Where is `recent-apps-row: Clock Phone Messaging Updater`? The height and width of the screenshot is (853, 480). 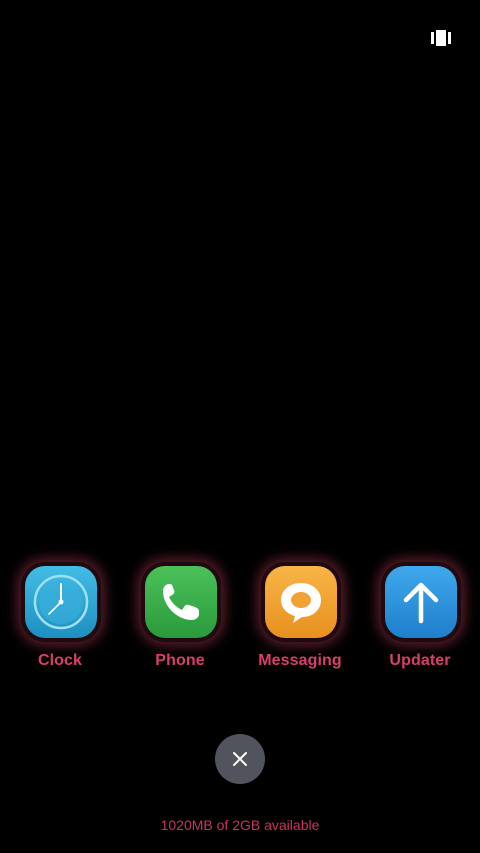 recent-apps-row: Clock Phone Messaging Updater is located at coordinates (240, 619).